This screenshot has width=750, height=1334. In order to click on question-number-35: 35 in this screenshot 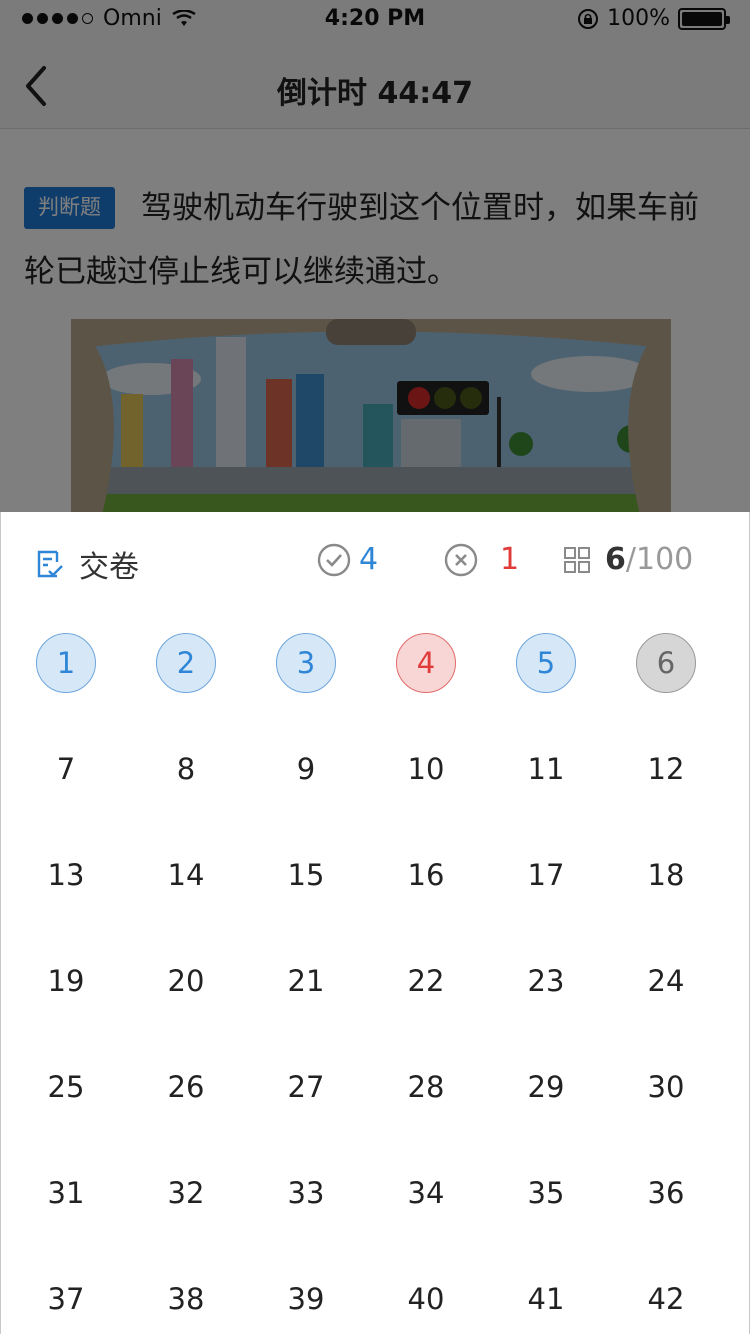, I will do `click(546, 1193)`.